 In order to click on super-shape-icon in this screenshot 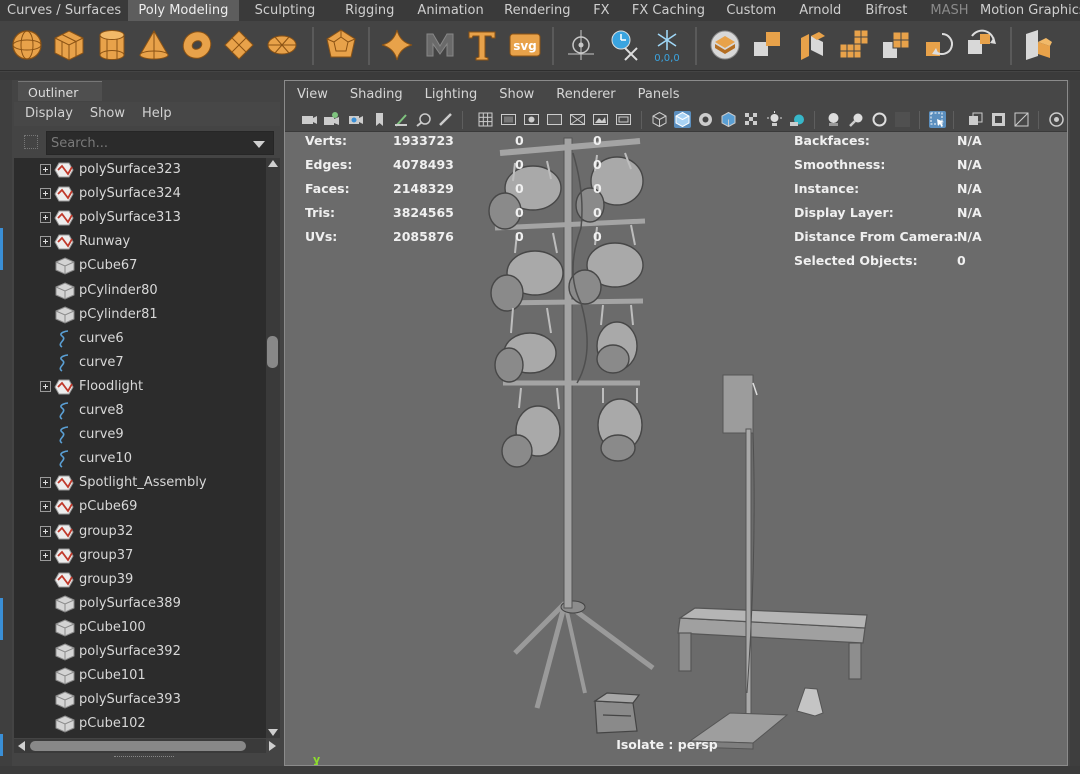, I will do `click(397, 45)`.